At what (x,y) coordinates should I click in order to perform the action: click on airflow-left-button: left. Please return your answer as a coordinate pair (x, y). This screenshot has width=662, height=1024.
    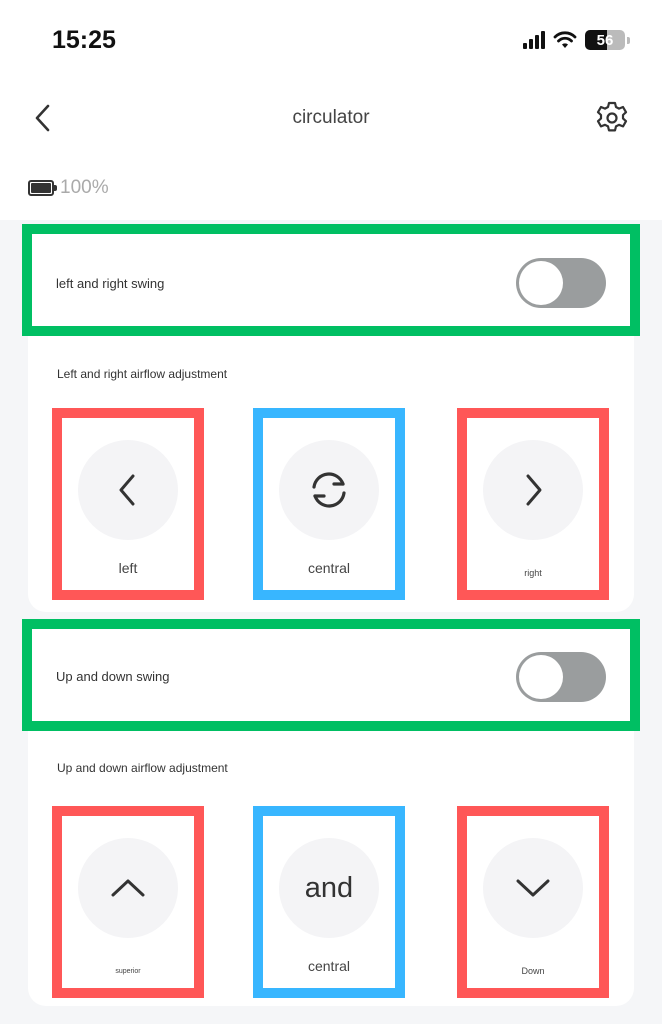
    Looking at the image, I should click on (128, 504).